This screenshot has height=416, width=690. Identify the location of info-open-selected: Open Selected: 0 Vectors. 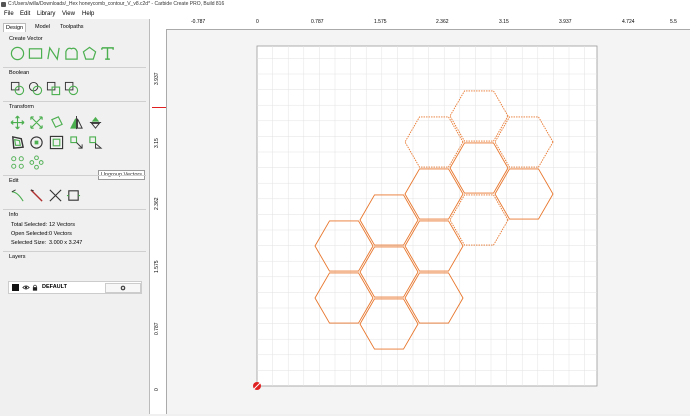
(41, 234).